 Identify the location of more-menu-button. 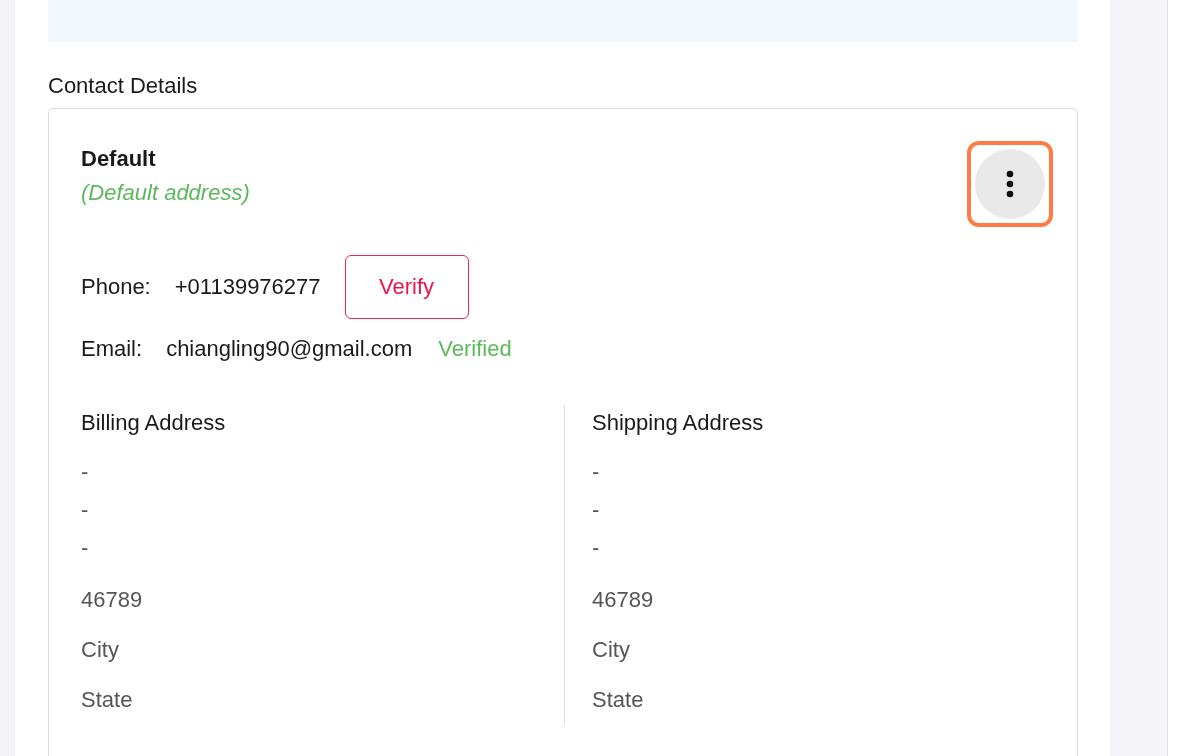
(1010, 184).